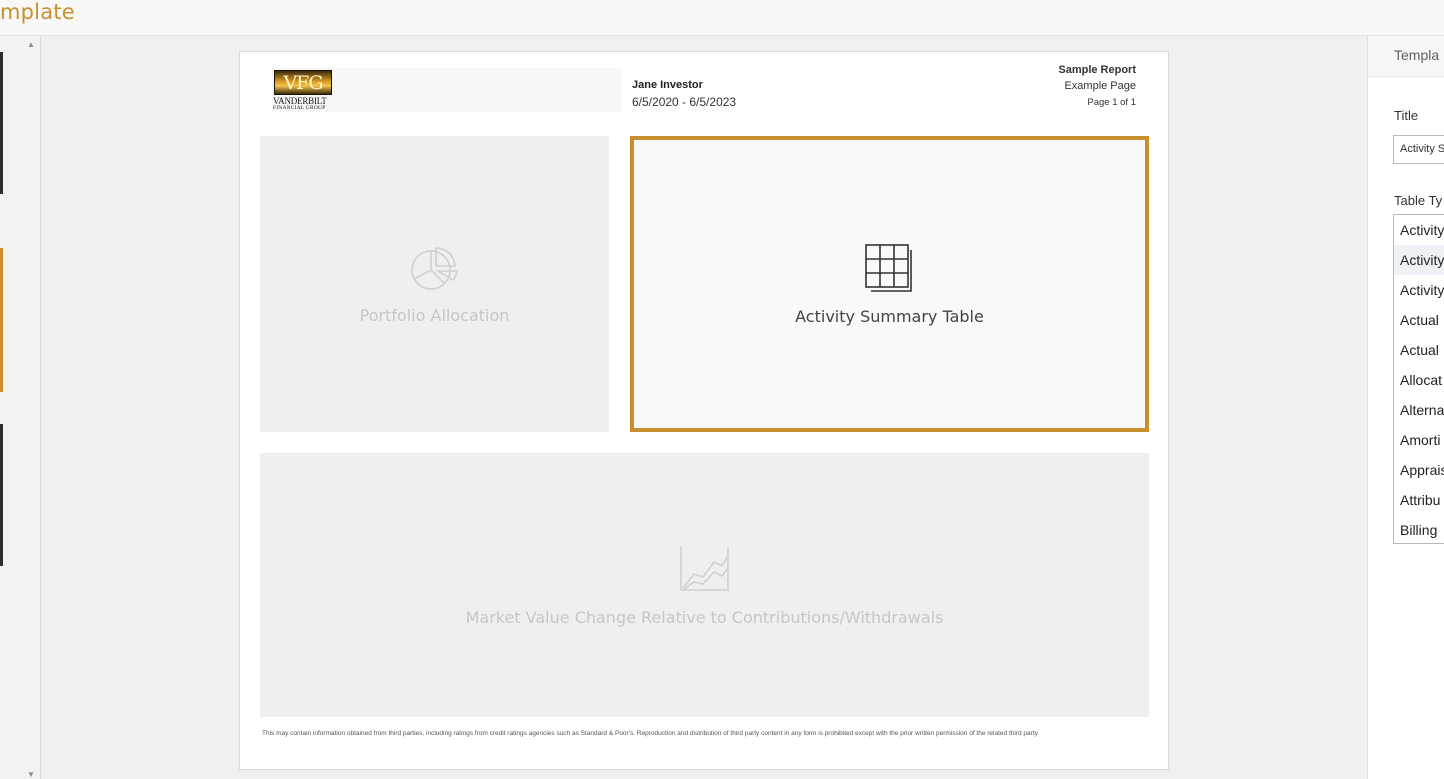 This screenshot has height=779, width=1444. What do you see at coordinates (31, 44) in the screenshot?
I see `scroll-up-arrow-icon: ▲` at bounding box center [31, 44].